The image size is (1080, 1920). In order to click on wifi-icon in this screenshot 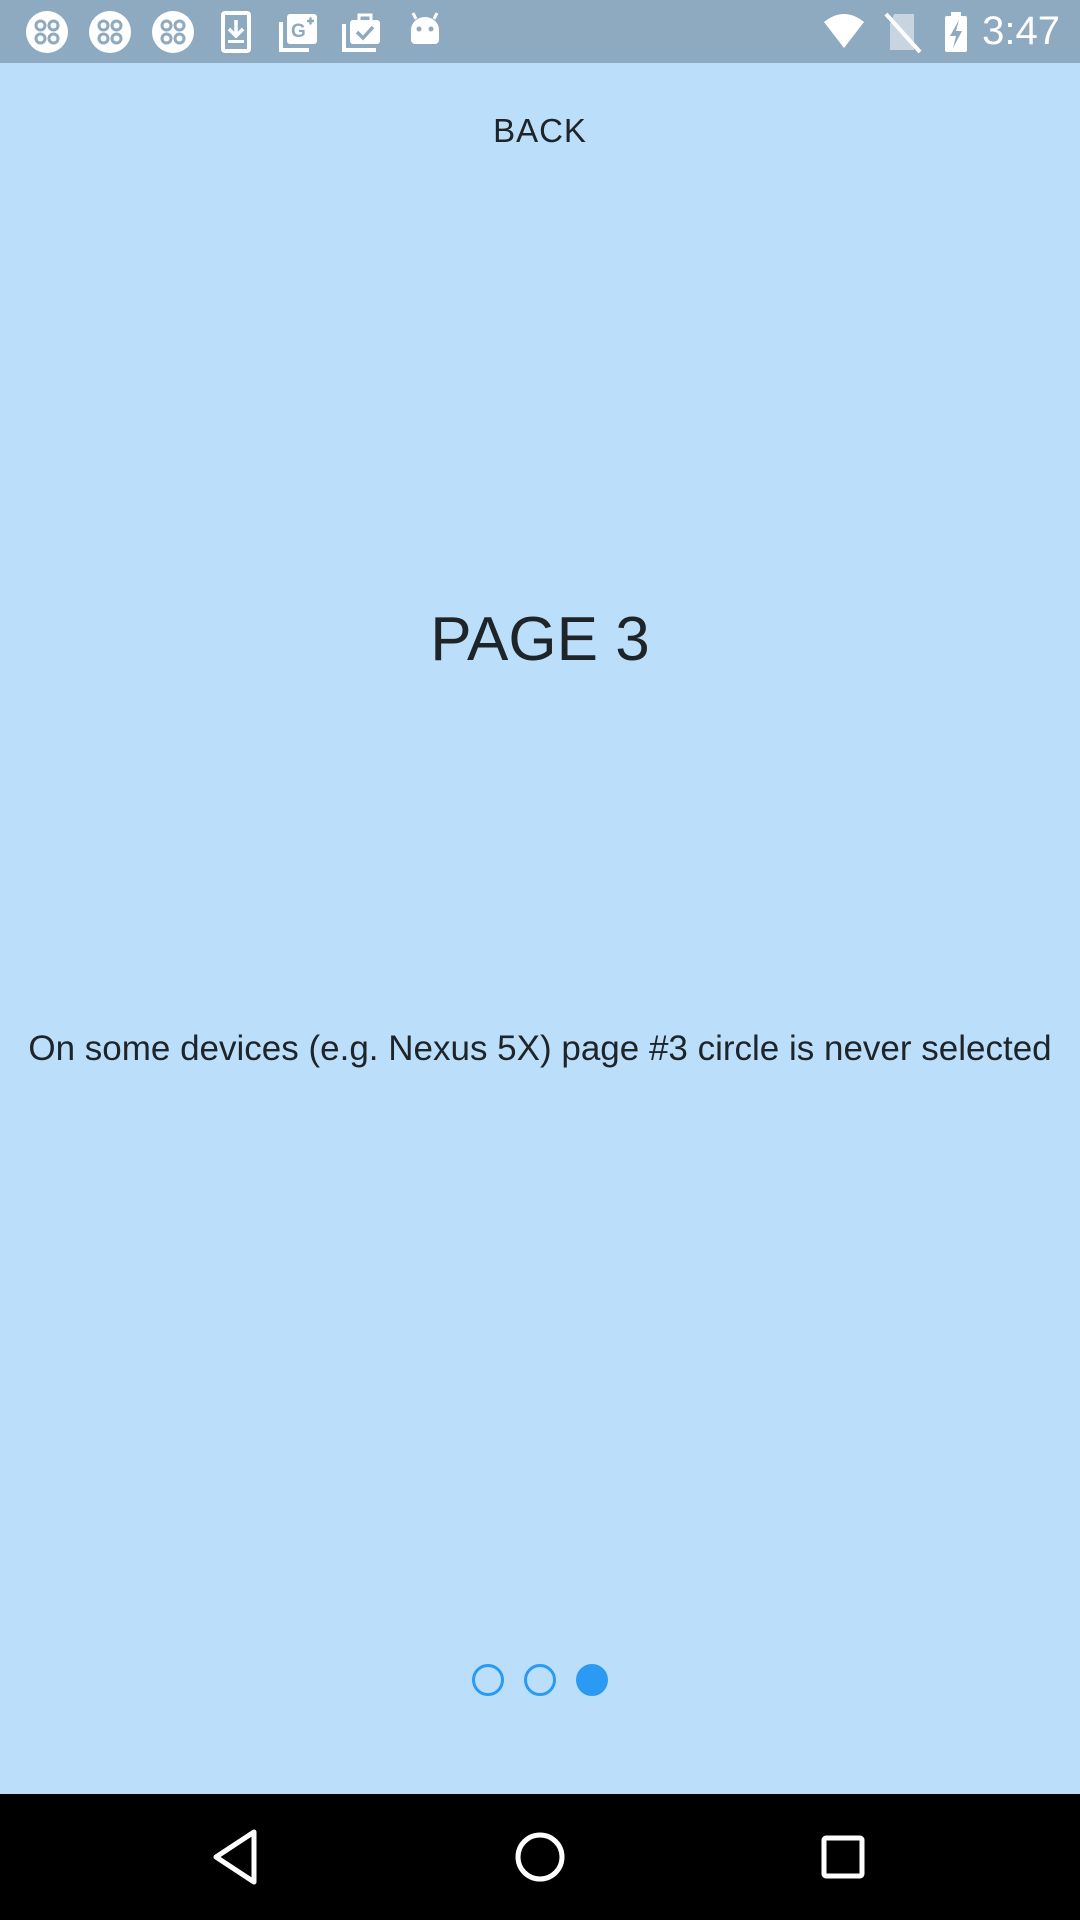, I will do `click(844, 32)`.